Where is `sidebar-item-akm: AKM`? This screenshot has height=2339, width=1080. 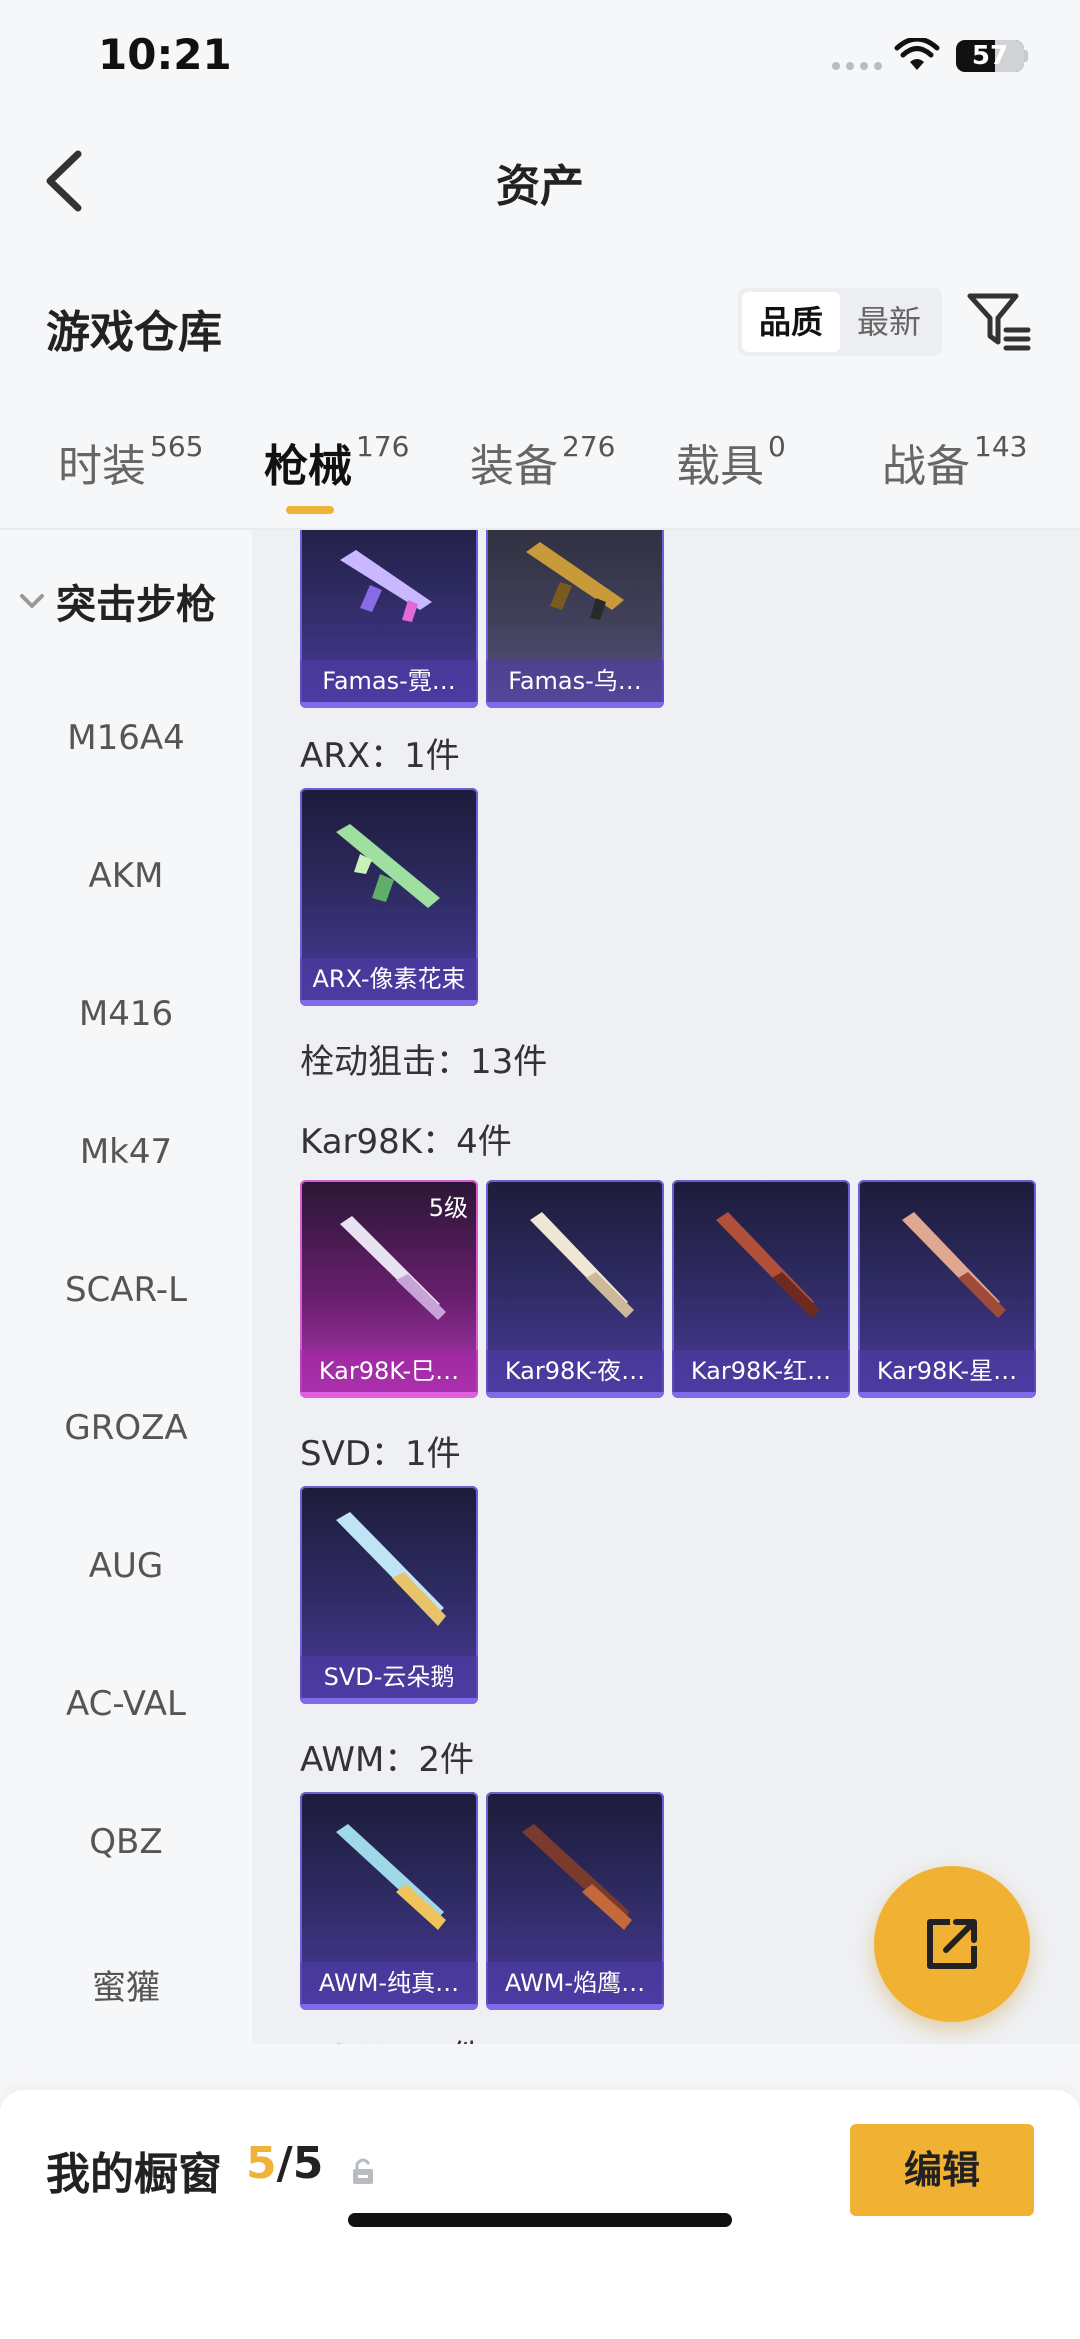 sidebar-item-akm: AKM is located at coordinates (126, 876).